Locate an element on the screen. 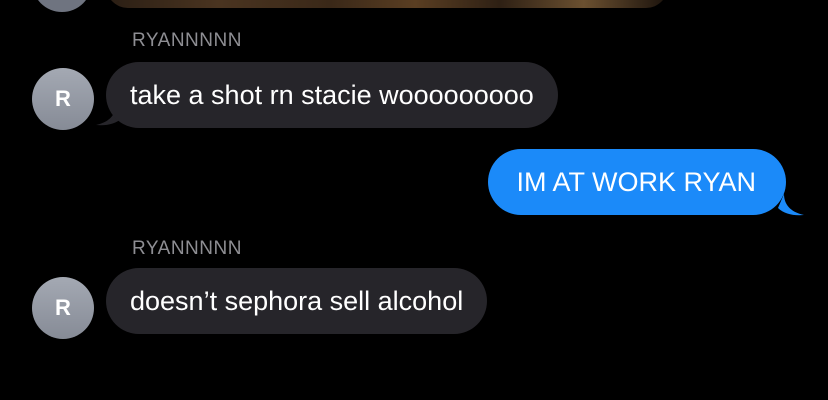  image-message is located at coordinates (387, 4).